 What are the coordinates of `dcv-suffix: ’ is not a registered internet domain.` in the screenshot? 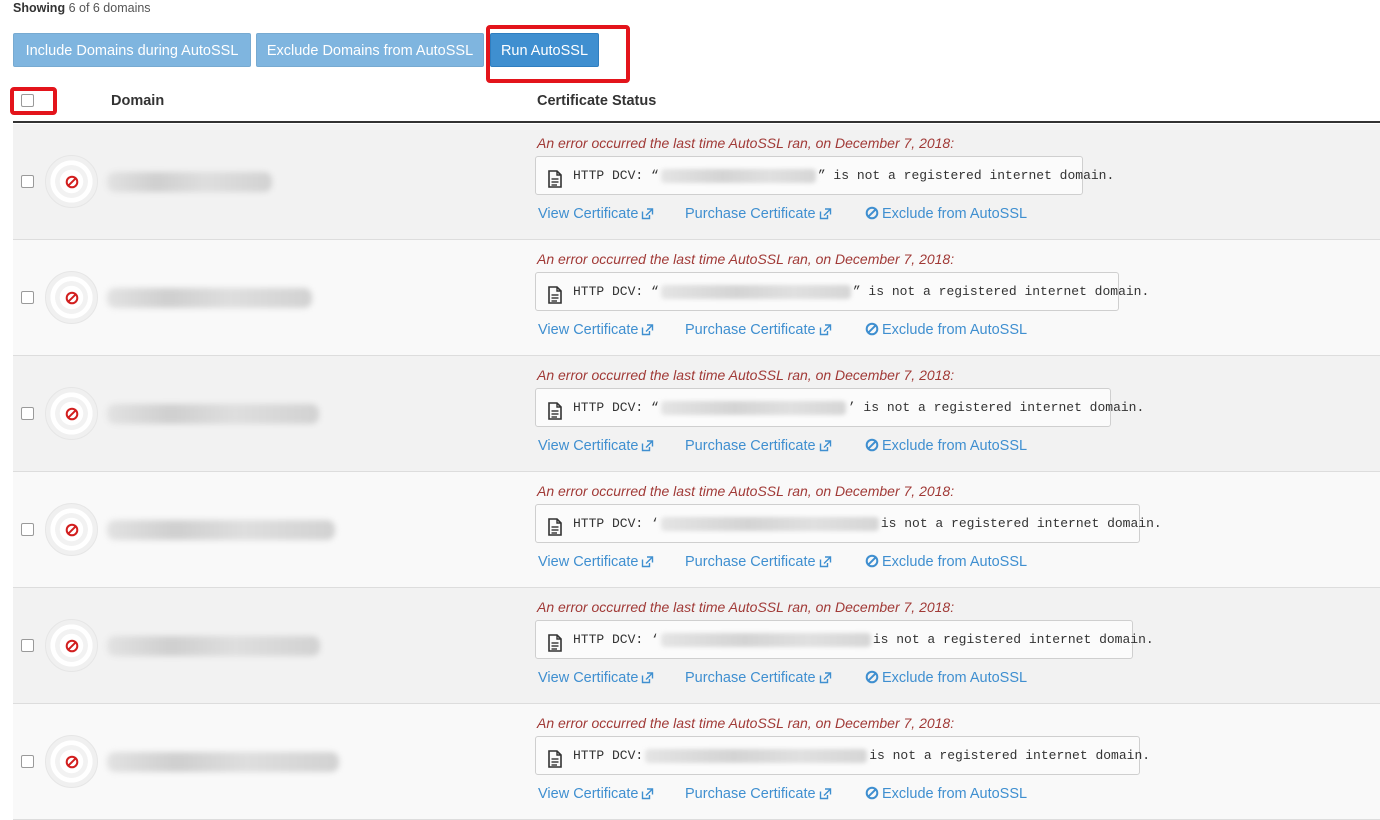 It's located at (996, 407).